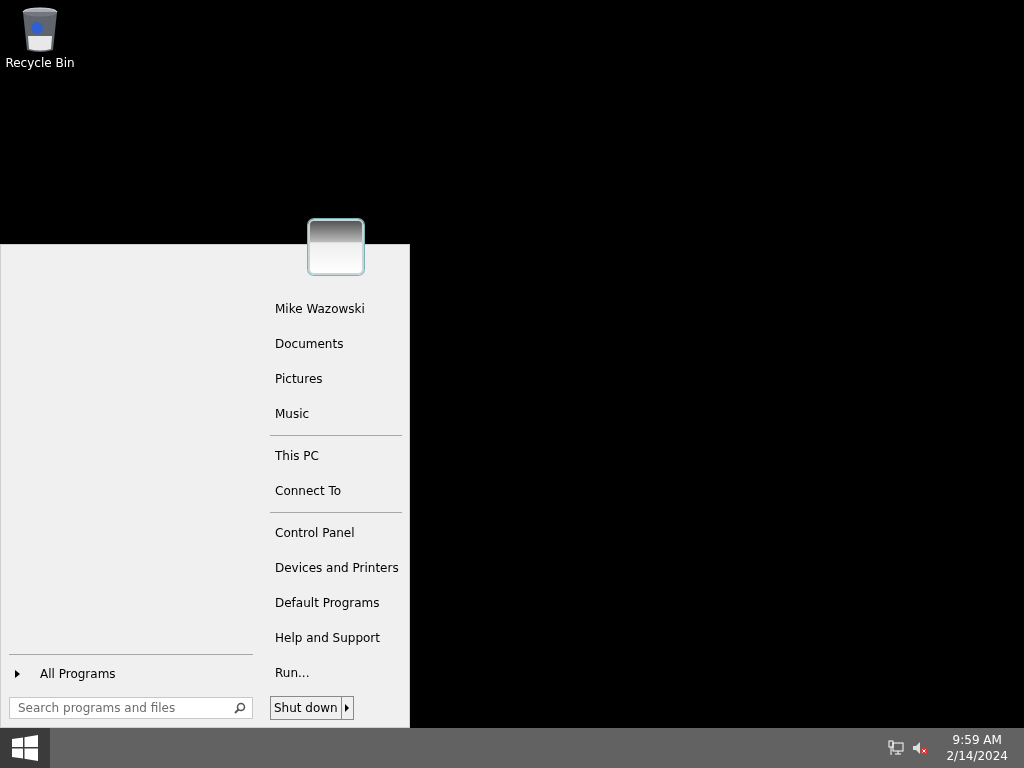 This screenshot has width=1024, height=768. Describe the element at coordinates (336, 602) in the screenshot. I see `menu-item: Default Programs` at that location.